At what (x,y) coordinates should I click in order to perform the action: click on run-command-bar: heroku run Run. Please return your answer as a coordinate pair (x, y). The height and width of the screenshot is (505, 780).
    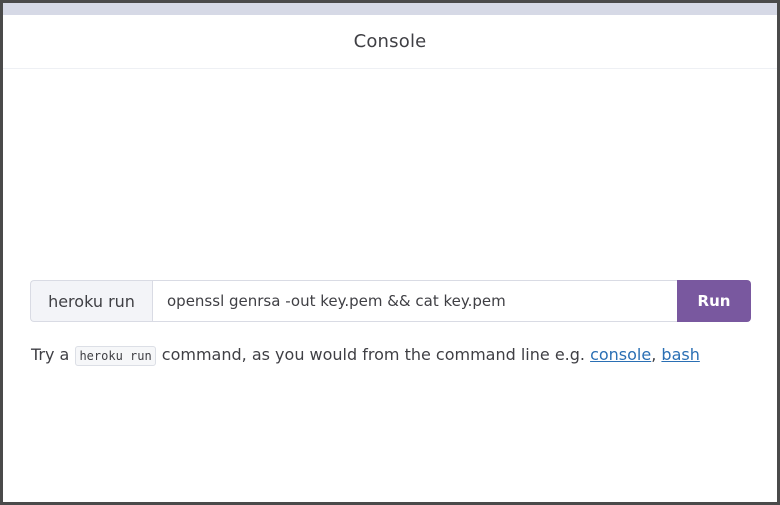
    Looking at the image, I should click on (390, 301).